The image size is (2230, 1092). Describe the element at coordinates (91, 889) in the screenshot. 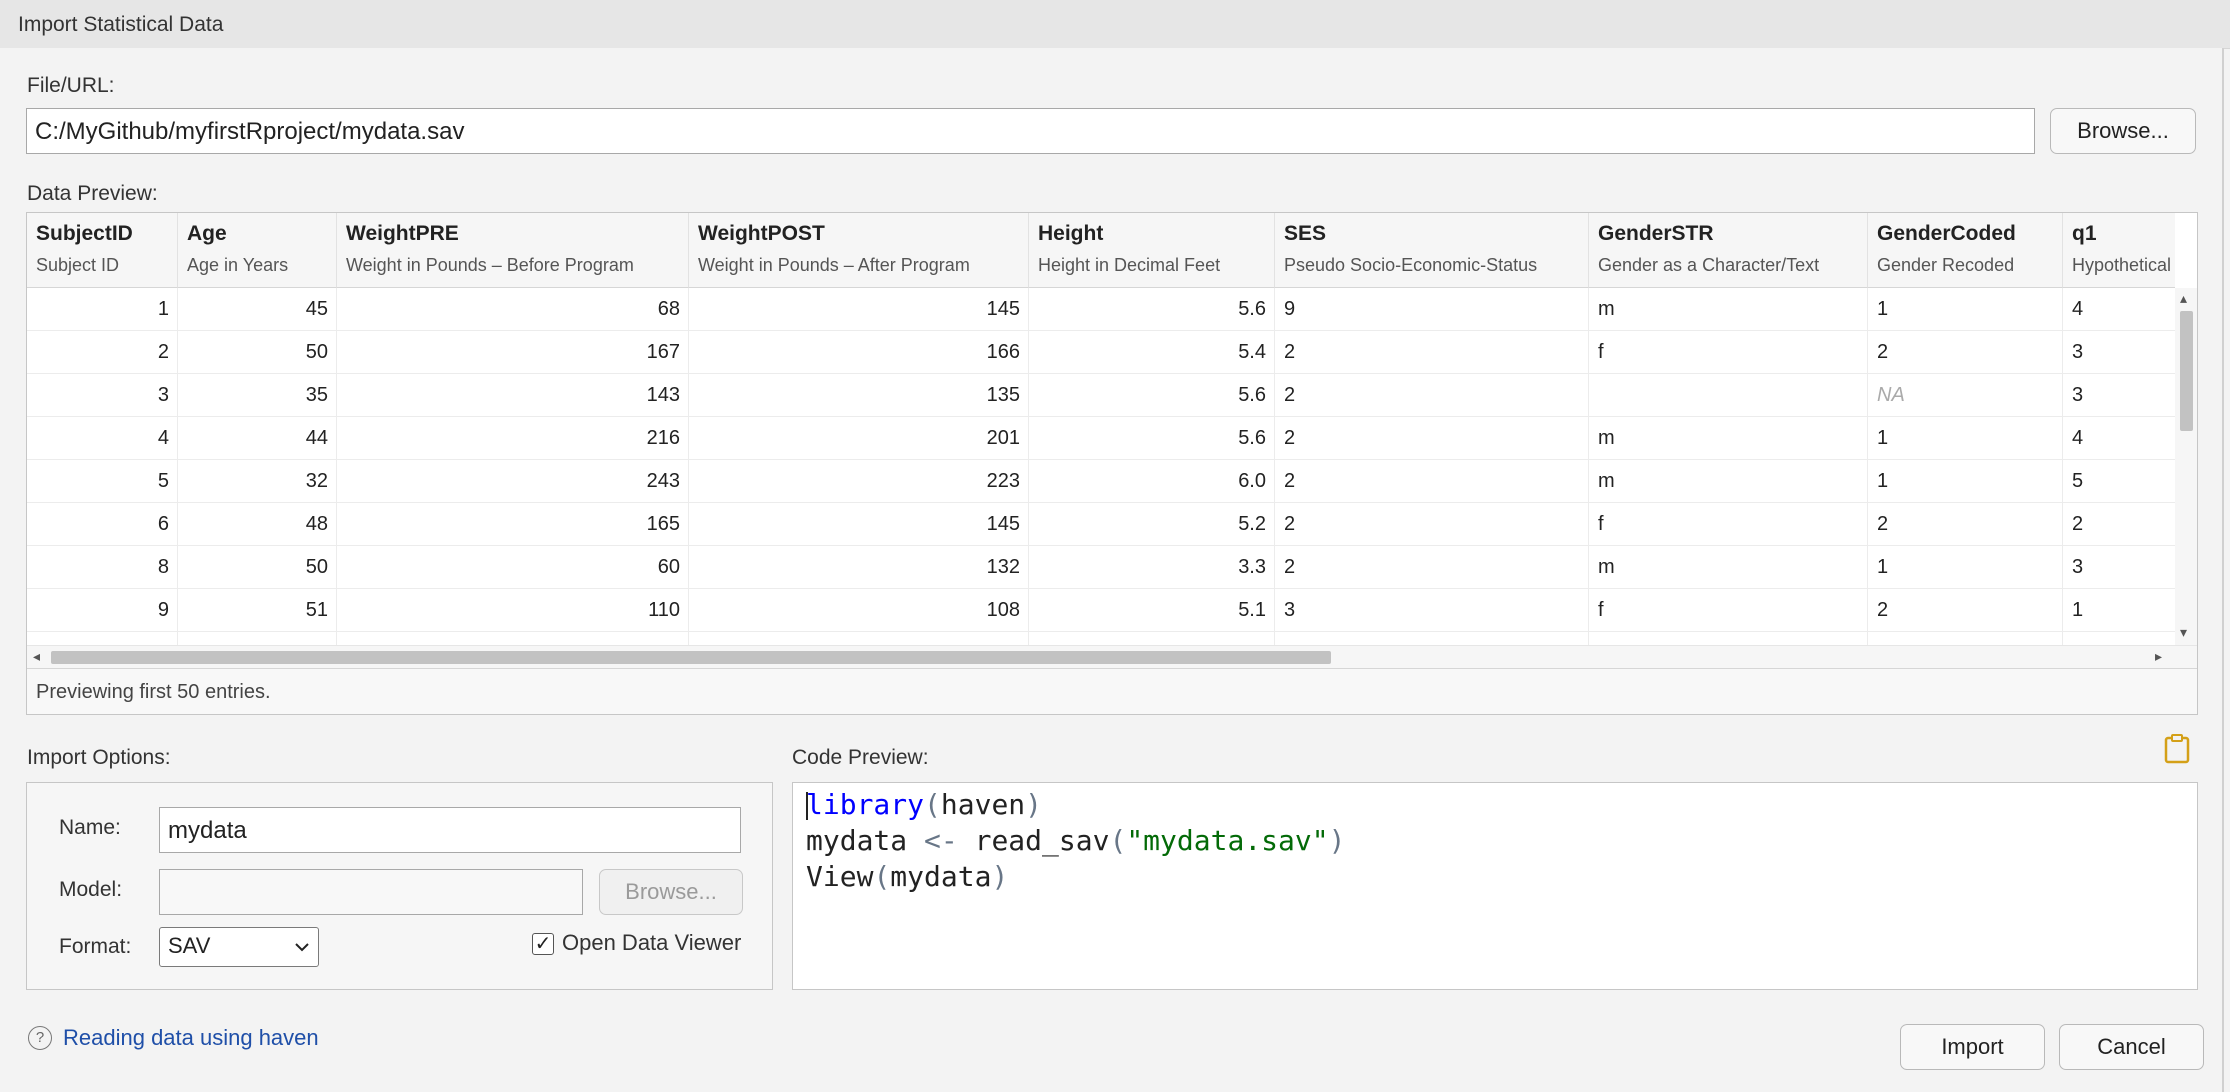

I see `model-label: Model:` at that location.